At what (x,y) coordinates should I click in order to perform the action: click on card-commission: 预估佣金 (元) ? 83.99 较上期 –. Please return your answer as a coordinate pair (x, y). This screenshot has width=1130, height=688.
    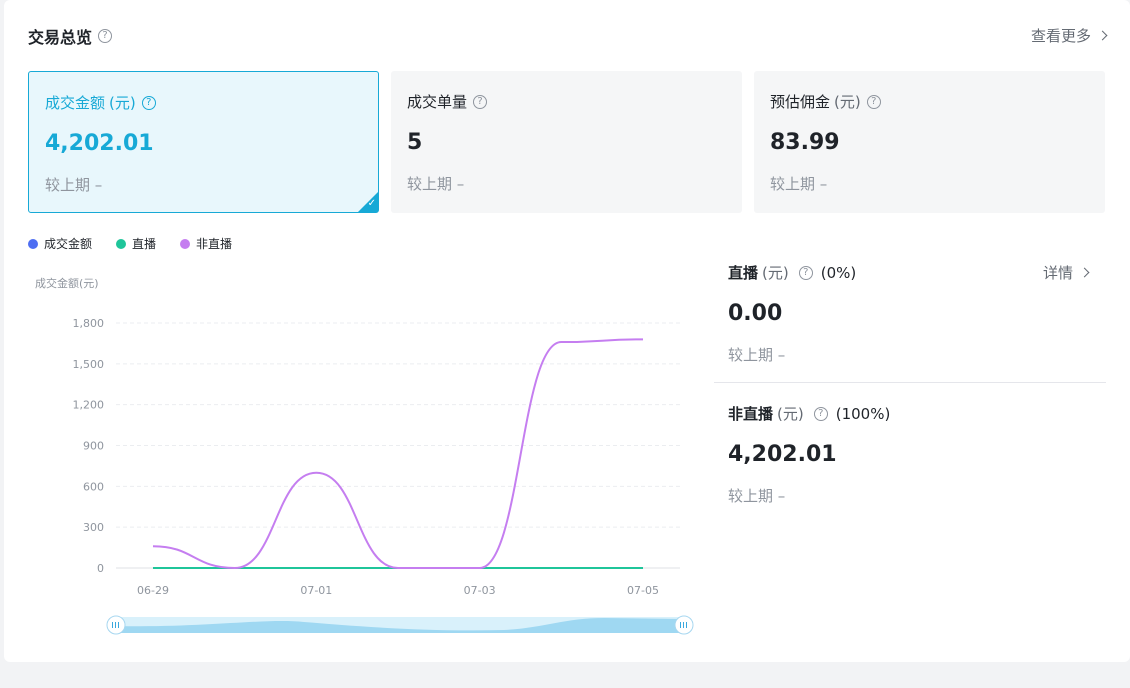
    Looking at the image, I should click on (929, 142).